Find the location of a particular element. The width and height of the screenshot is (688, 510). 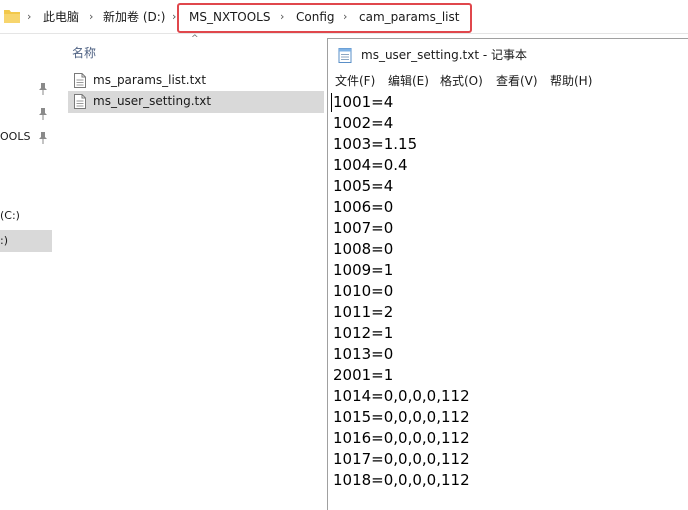

notepad-title-bar: ms_user_setting.txt - 记事本 is located at coordinates (508, 55).